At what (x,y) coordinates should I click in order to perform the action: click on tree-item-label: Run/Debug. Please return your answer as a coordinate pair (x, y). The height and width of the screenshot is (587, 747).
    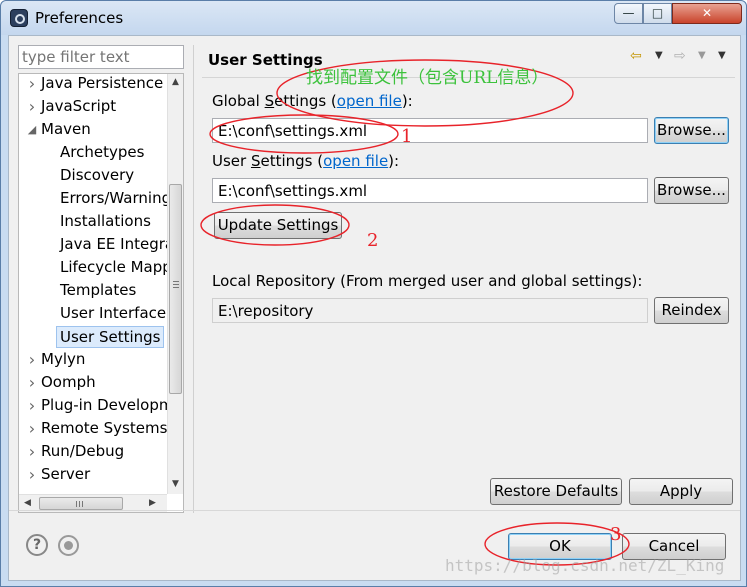
    Looking at the image, I should click on (83, 451).